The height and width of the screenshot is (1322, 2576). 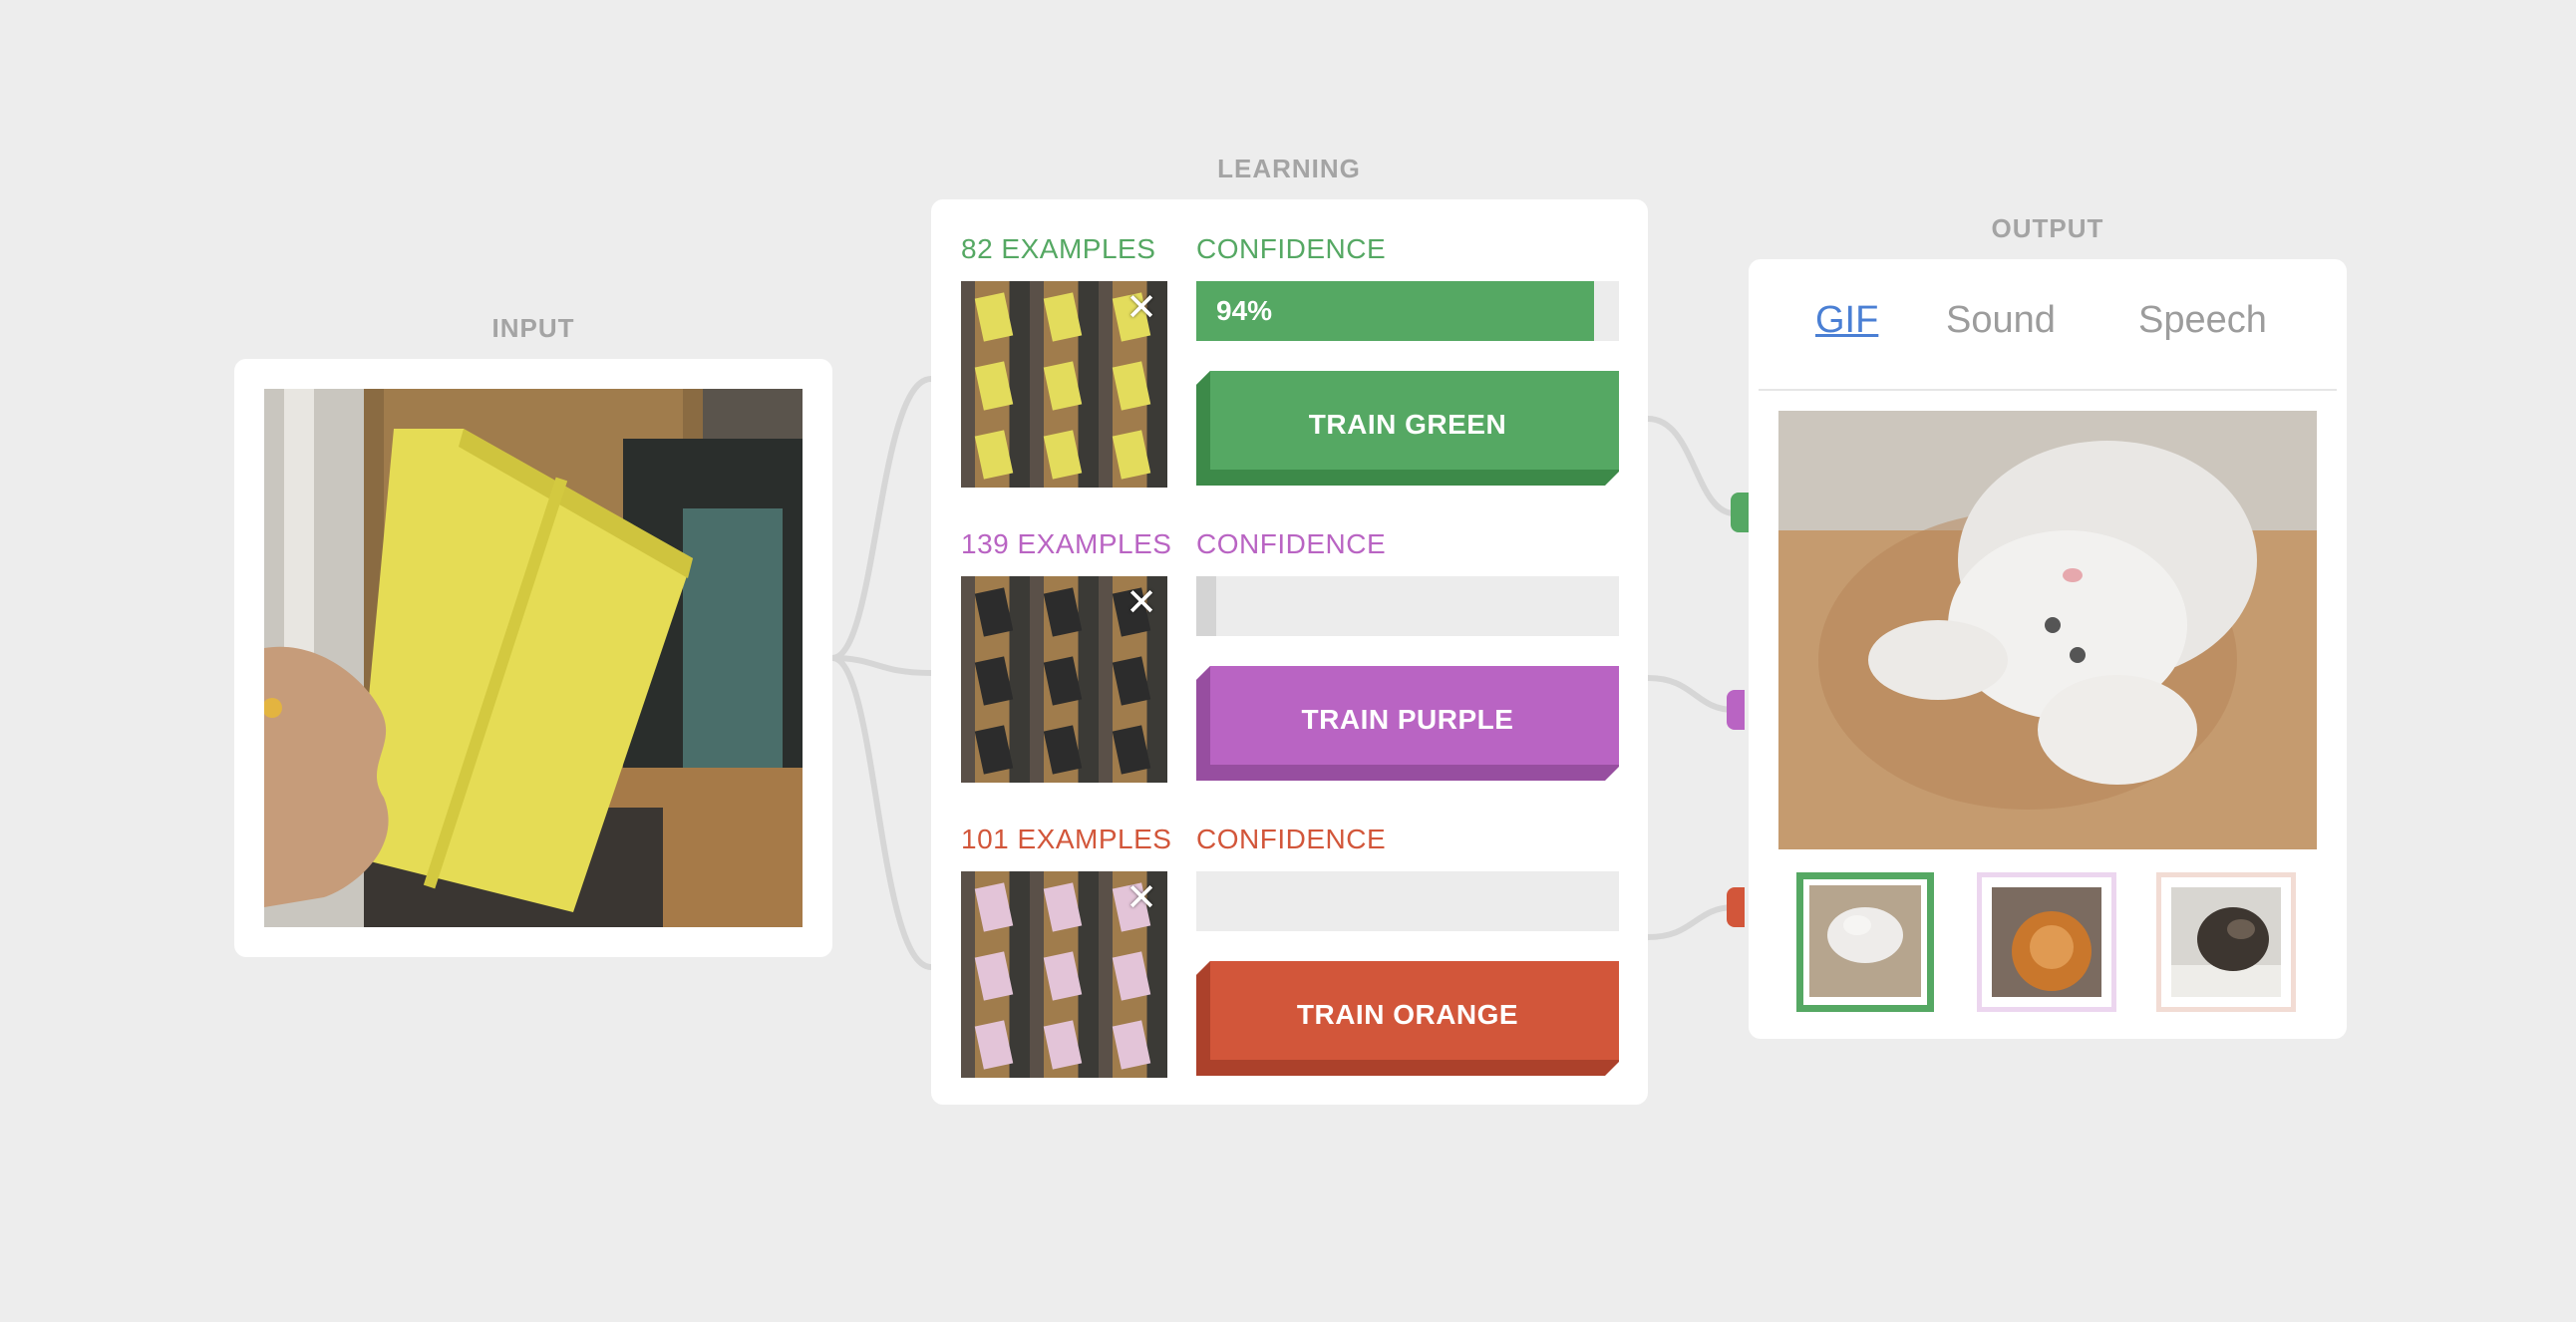 What do you see at coordinates (1289, 168) in the screenshot?
I see `learning-section-title: LEARNING` at bounding box center [1289, 168].